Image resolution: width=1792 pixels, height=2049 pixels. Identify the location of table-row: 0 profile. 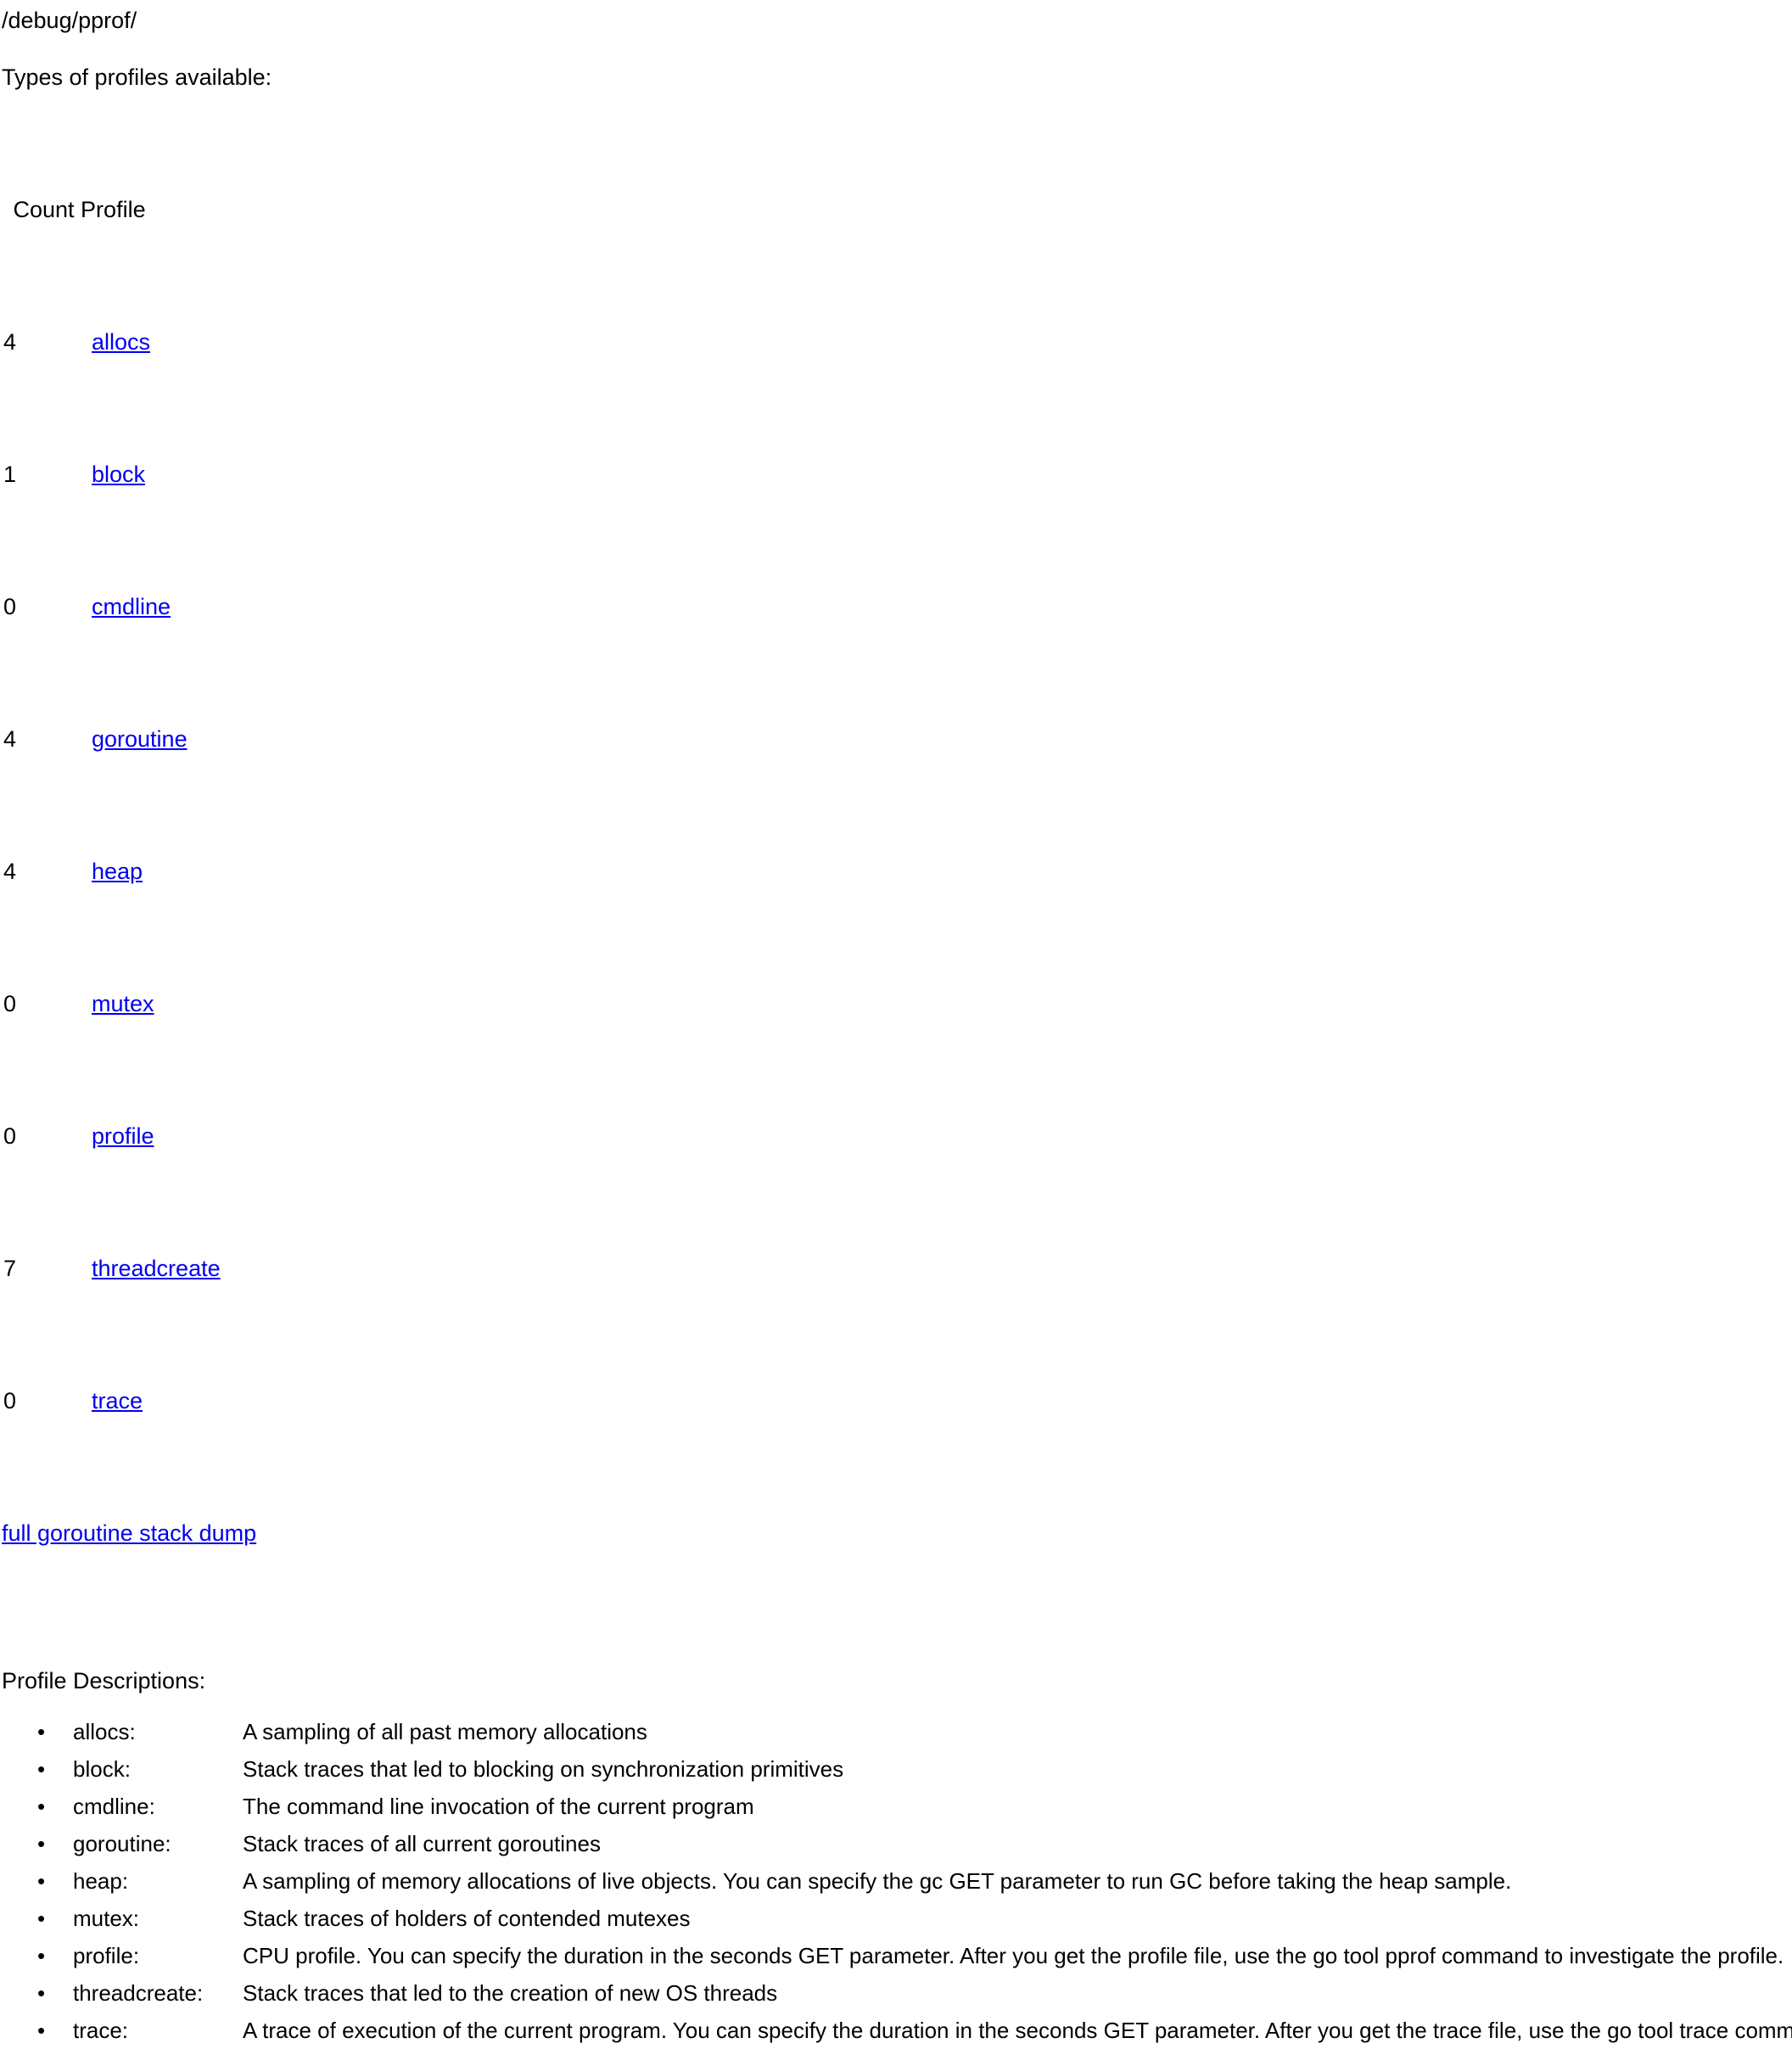
(896, 1136).